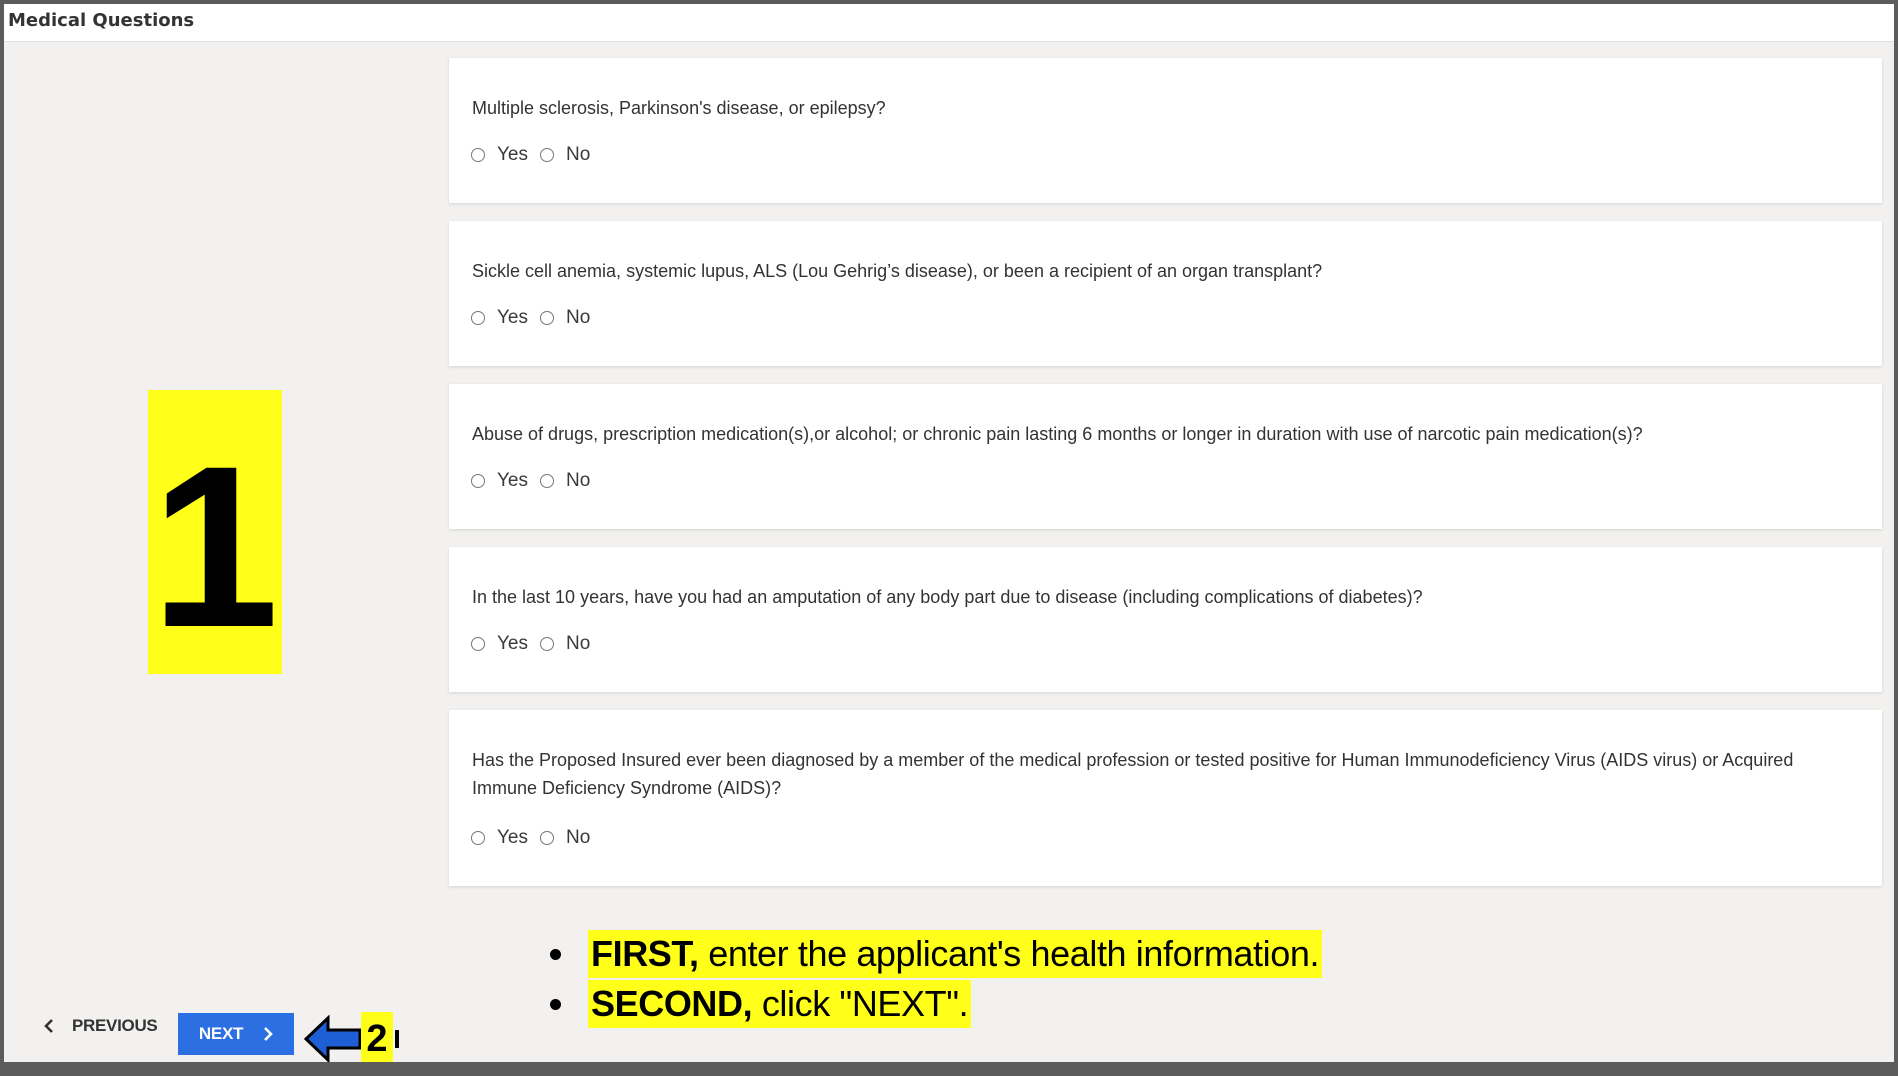  I want to click on next-button: NEXT, so click(236, 1034).